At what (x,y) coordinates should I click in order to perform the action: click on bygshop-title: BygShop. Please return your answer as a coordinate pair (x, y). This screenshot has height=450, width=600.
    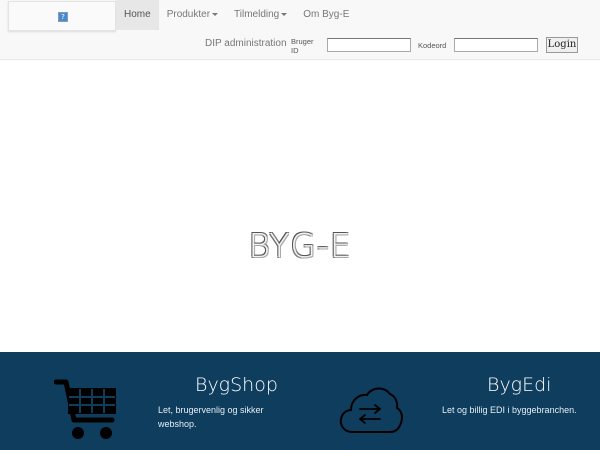
    Looking at the image, I should click on (236, 385).